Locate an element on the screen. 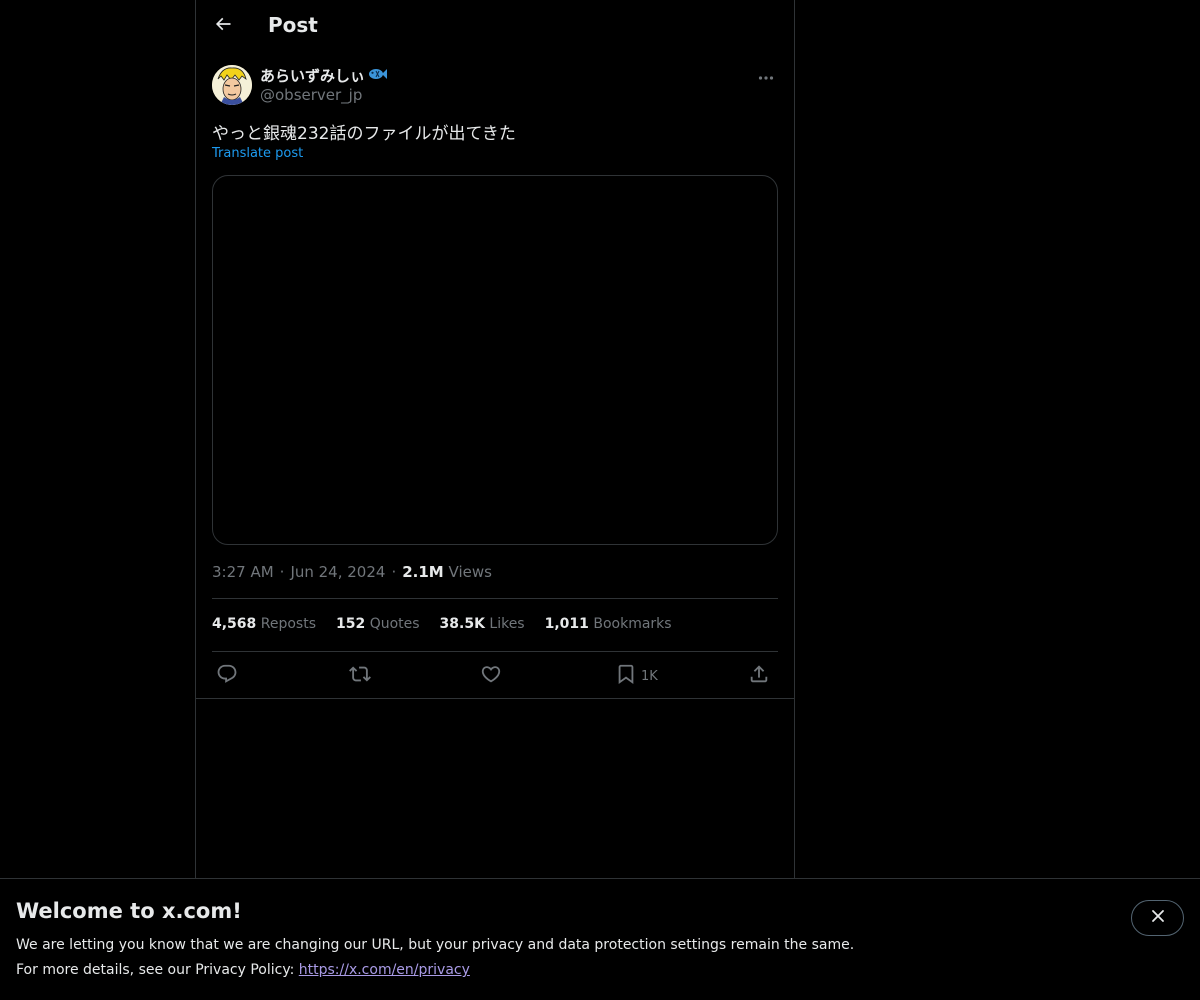 This screenshot has width=1200, height=1000. views: 2.1M Views is located at coordinates (447, 572).